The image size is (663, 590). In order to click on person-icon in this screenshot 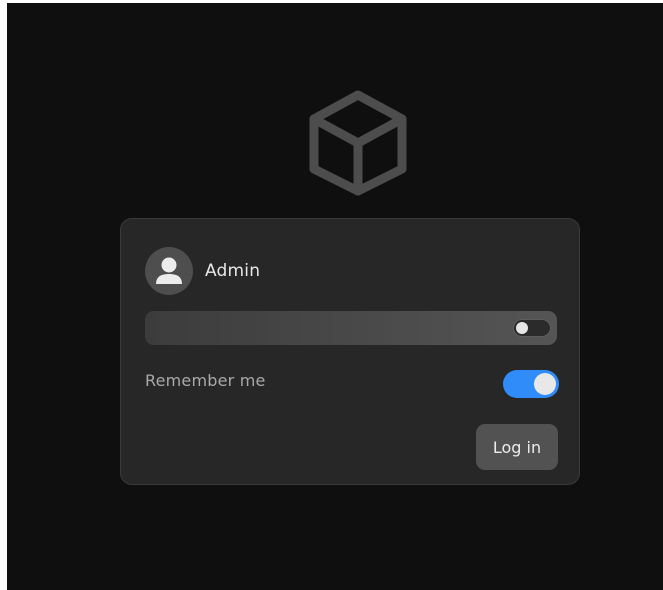, I will do `click(169, 270)`.